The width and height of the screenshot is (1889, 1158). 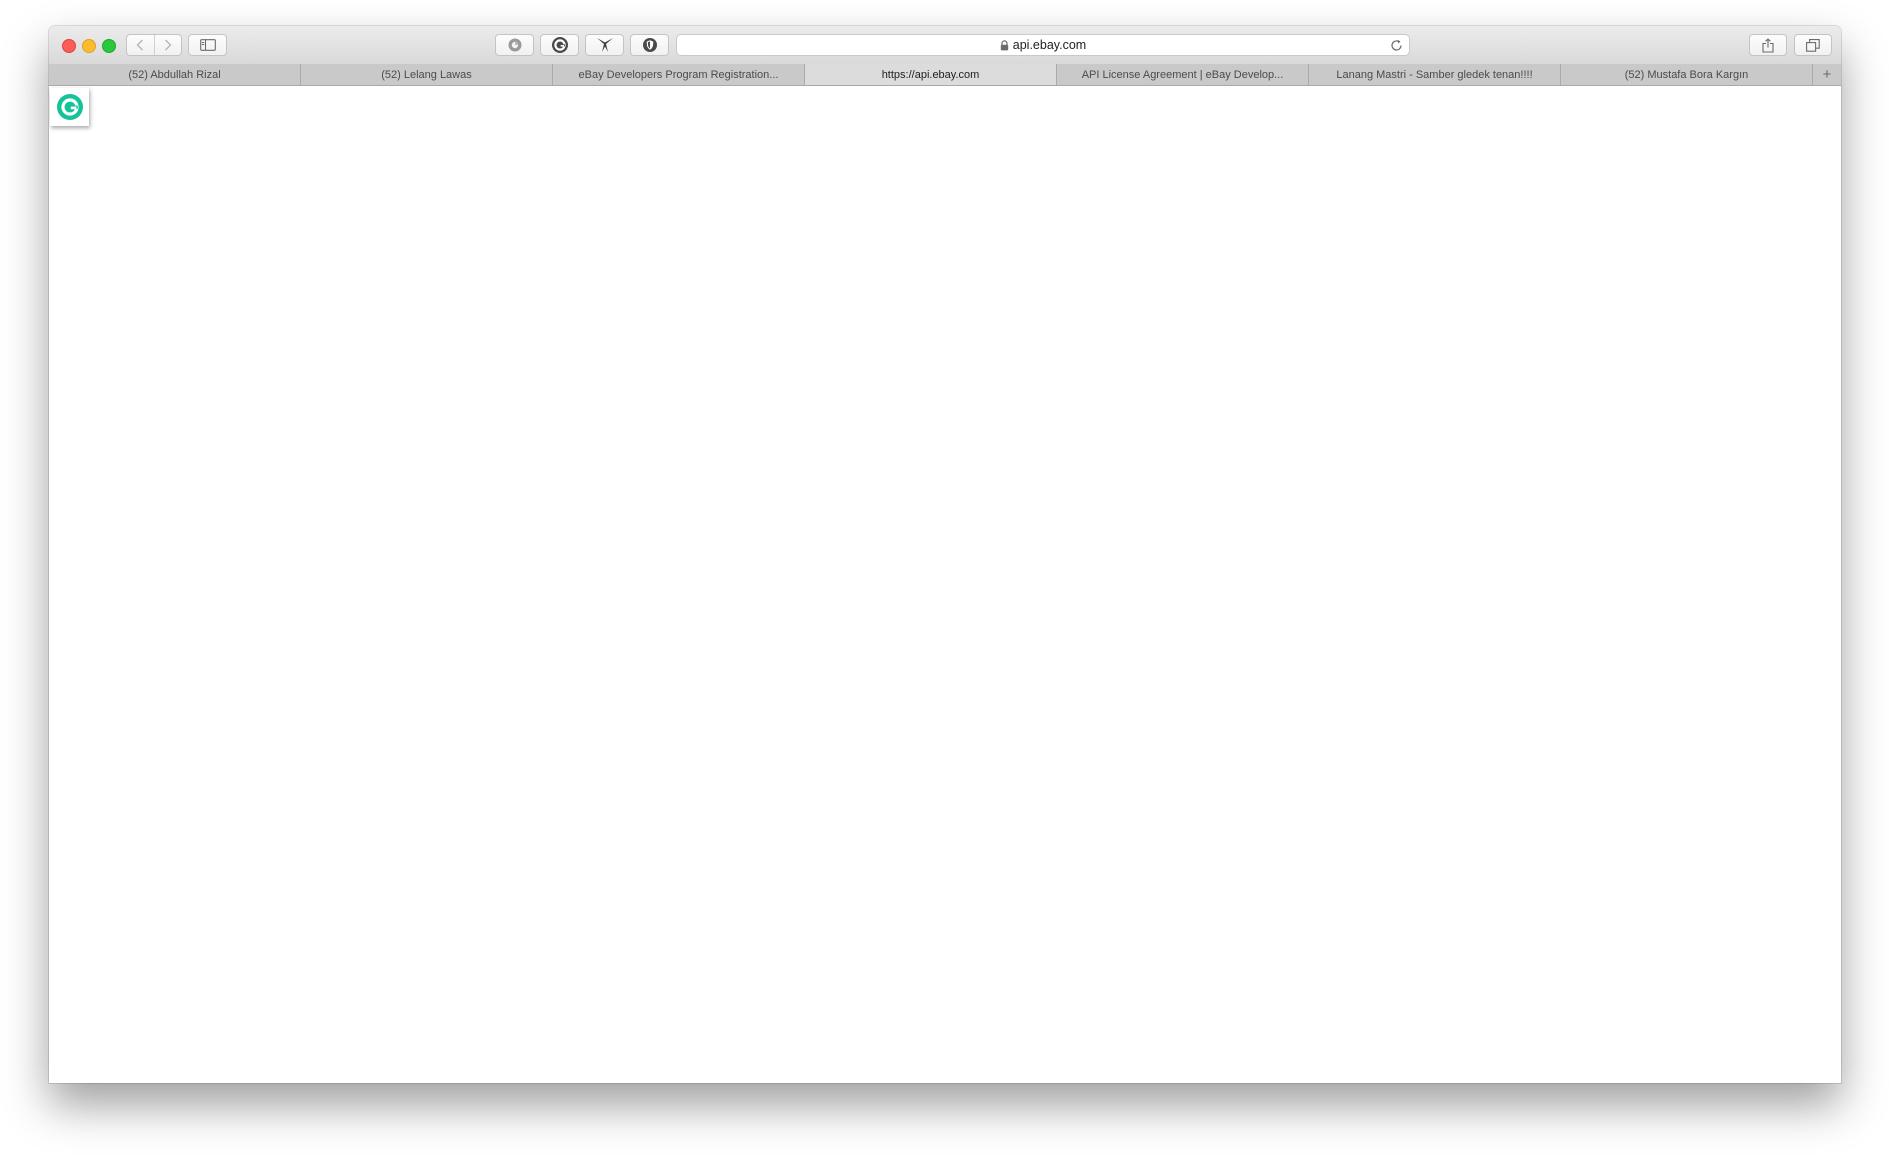 I want to click on address-url: api.ebay.com, so click(x=1049, y=45).